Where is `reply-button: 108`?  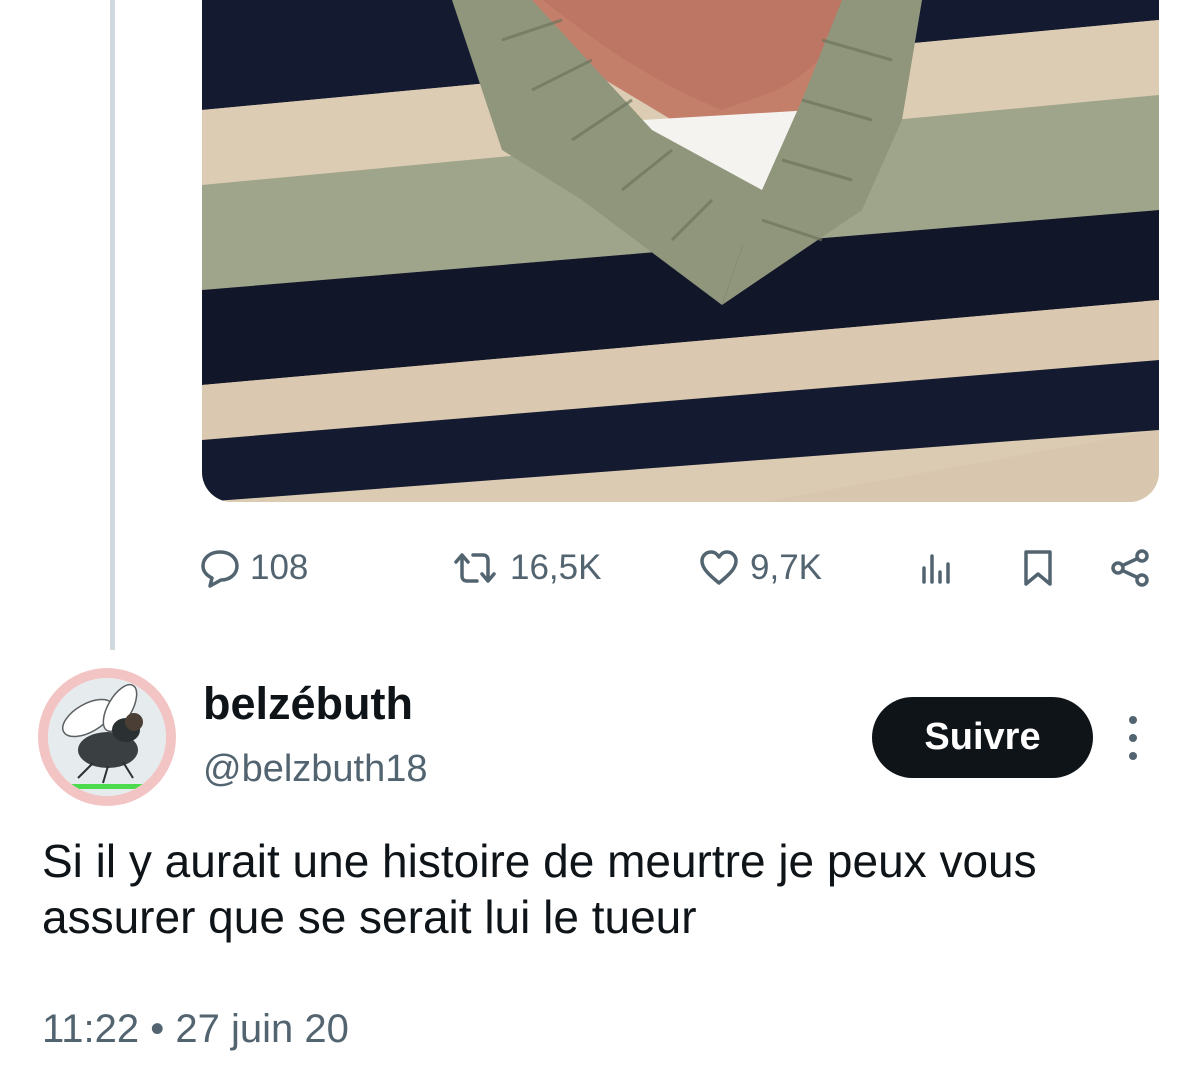
reply-button: 108 is located at coordinates (254, 568).